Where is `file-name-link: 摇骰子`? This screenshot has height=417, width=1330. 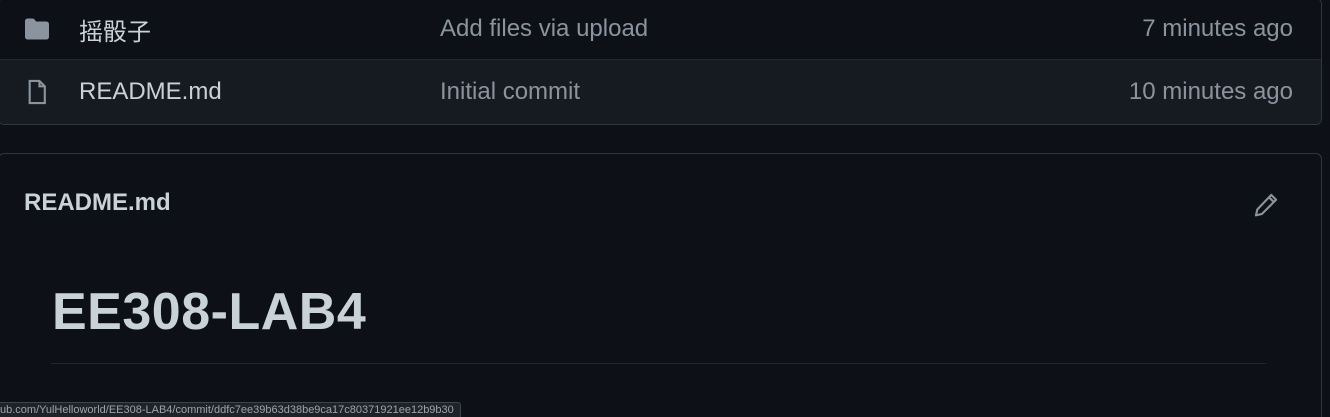
file-name-link: 摇骰子 is located at coordinates (115, 29).